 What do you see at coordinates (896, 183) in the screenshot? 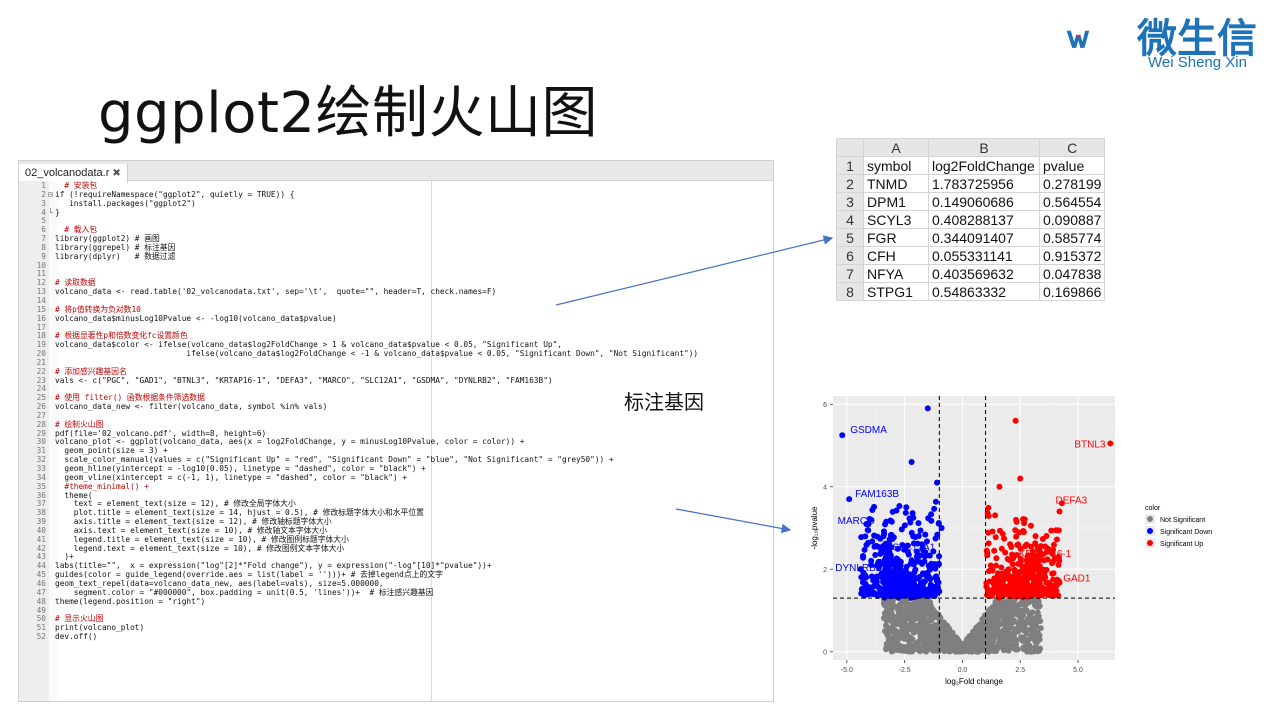
I see `table-cell: TNMD` at bounding box center [896, 183].